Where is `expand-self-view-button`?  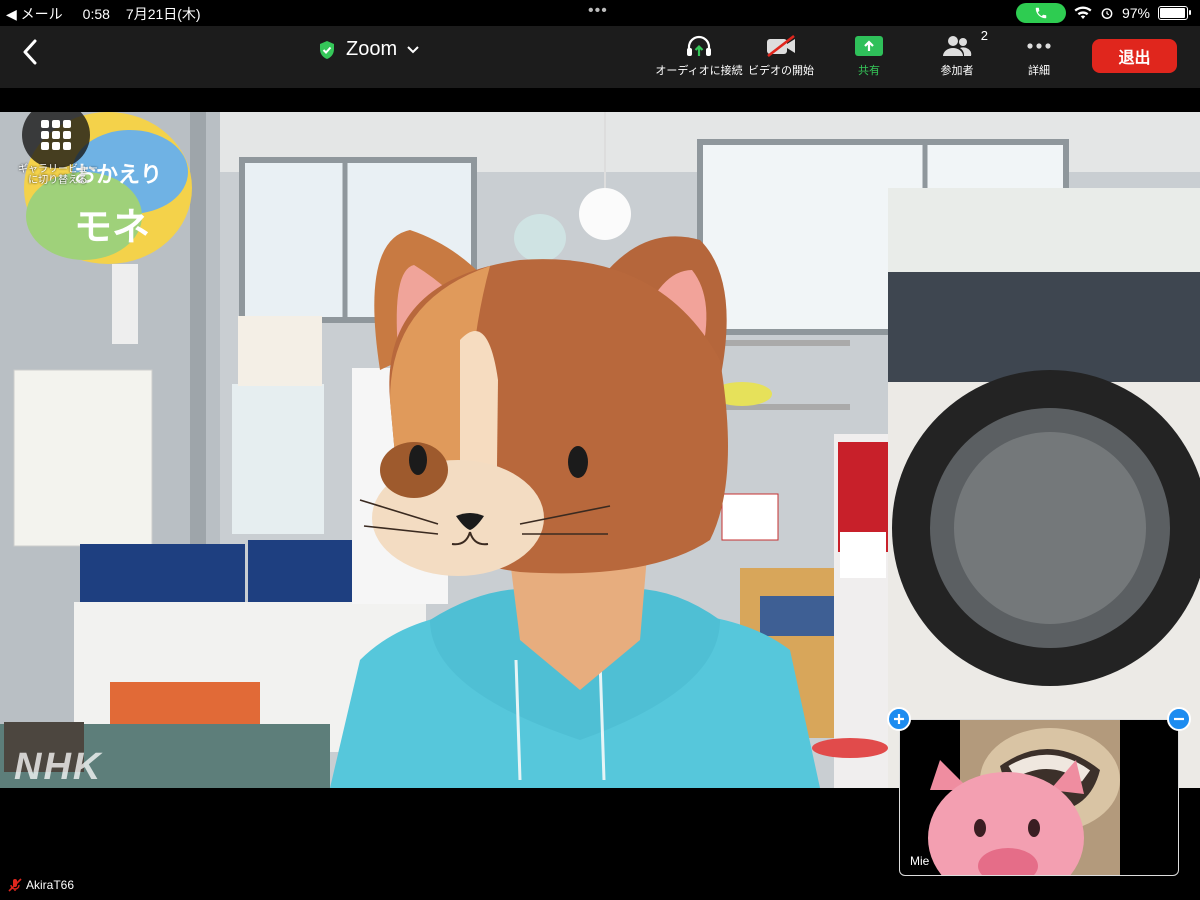
expand-self-view-button is located at coordinates (899, 719).